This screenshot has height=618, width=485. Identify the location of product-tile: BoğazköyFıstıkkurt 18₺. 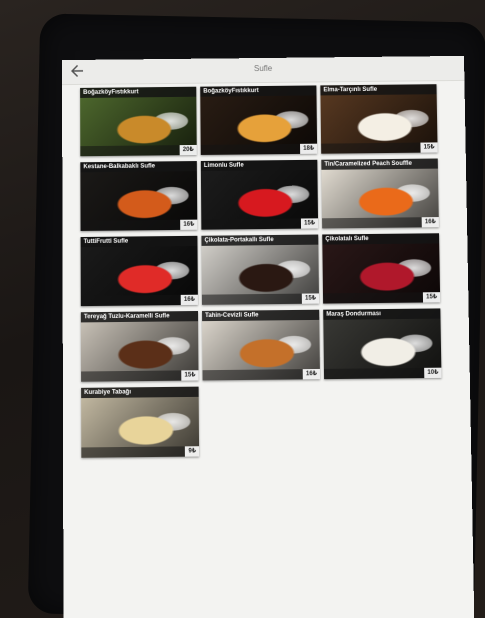
(259, 120).